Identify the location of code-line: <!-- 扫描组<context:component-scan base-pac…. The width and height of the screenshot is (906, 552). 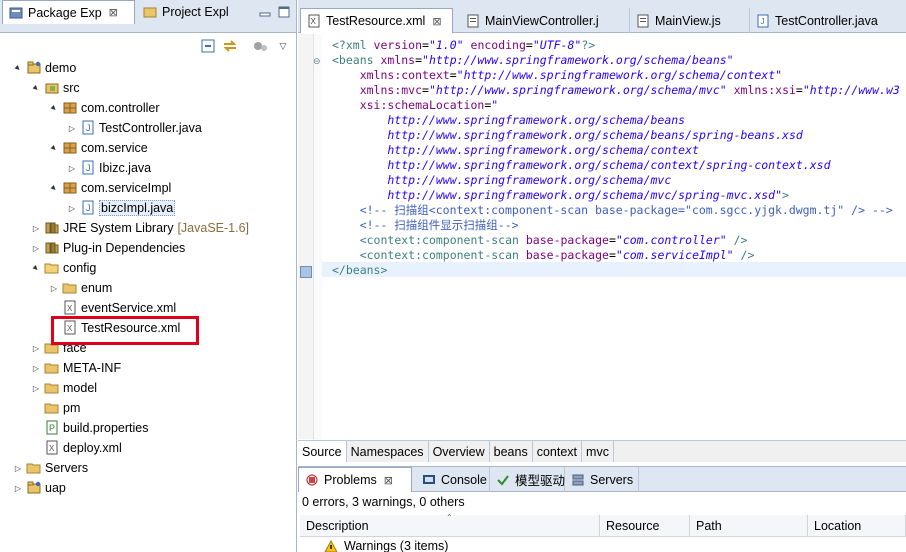
(612, 210).